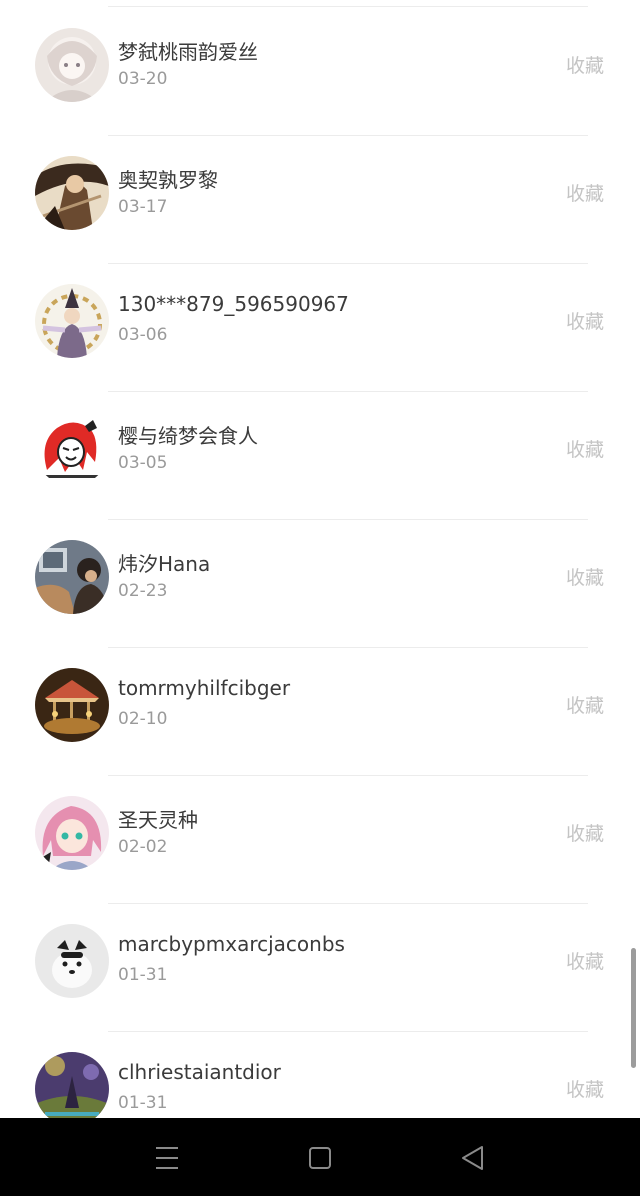 The width and height of the screenshot is (640, 1196). I want to click on contact-name: tomrmyhilfcibger, so click(204, 688).